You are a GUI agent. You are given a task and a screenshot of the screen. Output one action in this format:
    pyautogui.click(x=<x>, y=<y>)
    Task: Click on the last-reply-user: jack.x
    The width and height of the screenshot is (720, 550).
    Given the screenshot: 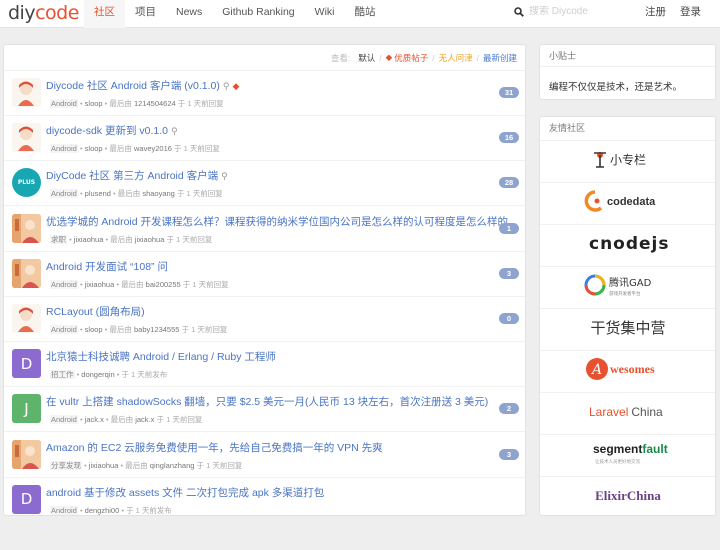 What is the action you would take?
    pyautogui.click(x=144, y=419)
    